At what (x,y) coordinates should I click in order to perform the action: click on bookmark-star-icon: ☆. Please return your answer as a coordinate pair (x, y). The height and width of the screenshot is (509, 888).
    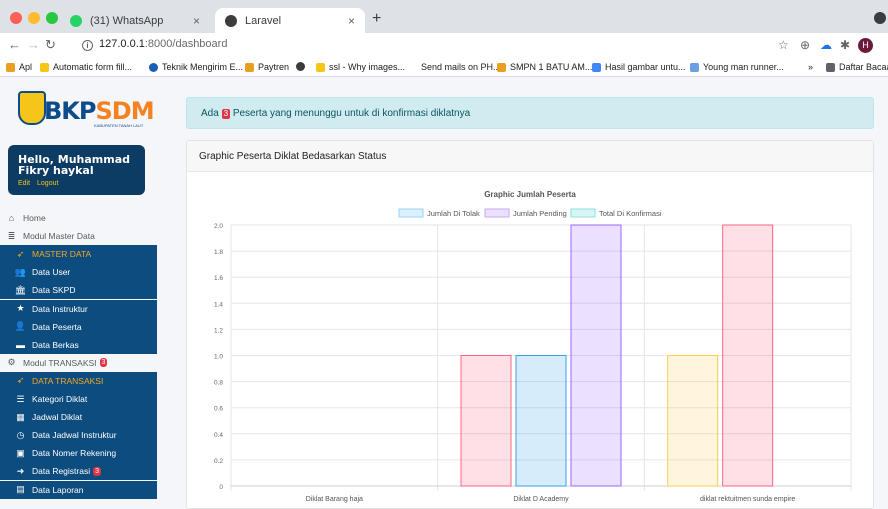
    Looking at the image, I should click on (783, 45).